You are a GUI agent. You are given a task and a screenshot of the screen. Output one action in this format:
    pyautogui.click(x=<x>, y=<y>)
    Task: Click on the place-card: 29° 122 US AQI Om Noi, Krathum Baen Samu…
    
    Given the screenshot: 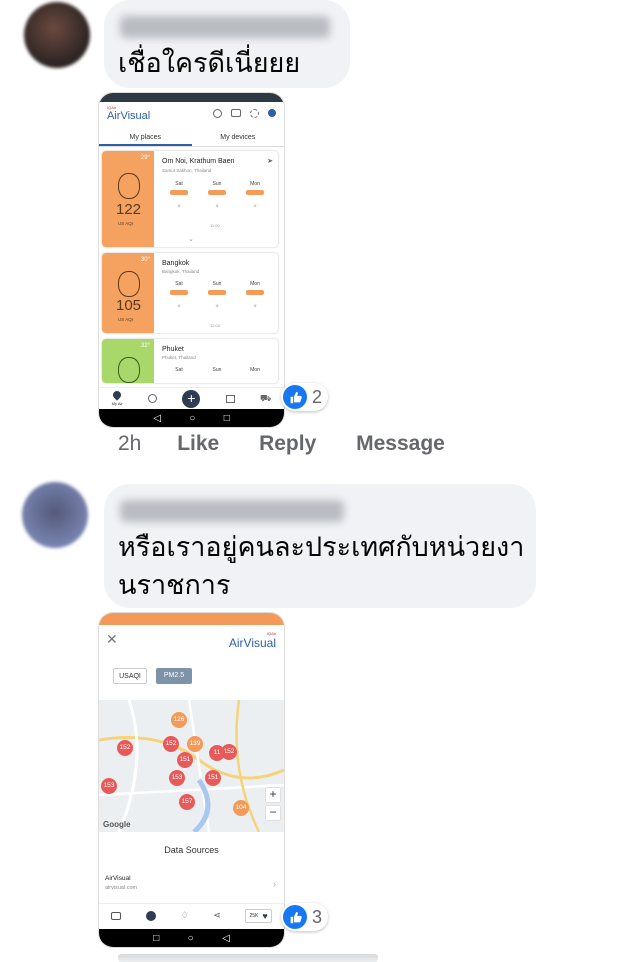 What is the action you would take?
    pyautogui.click(x=190, y=199)
    